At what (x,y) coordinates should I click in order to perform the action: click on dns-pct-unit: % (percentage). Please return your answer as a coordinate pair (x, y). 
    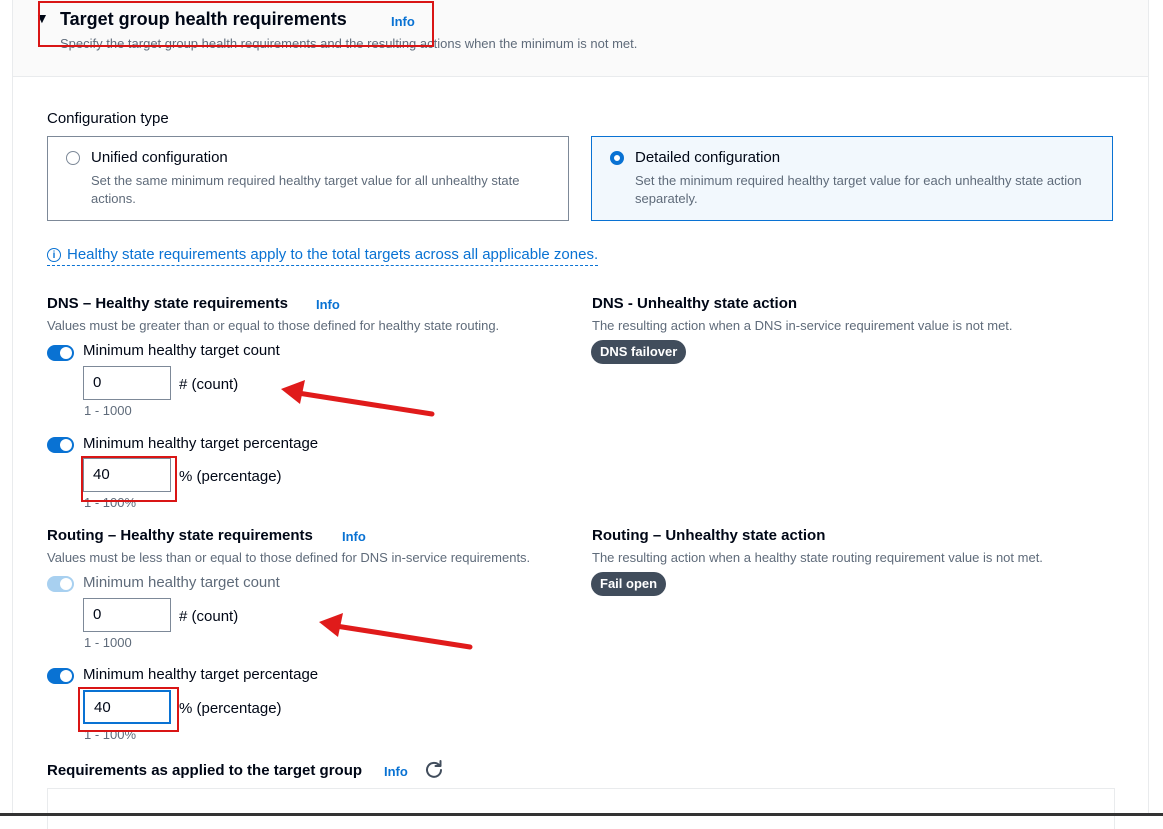
    Looking at the image, I should click on (230, 476).